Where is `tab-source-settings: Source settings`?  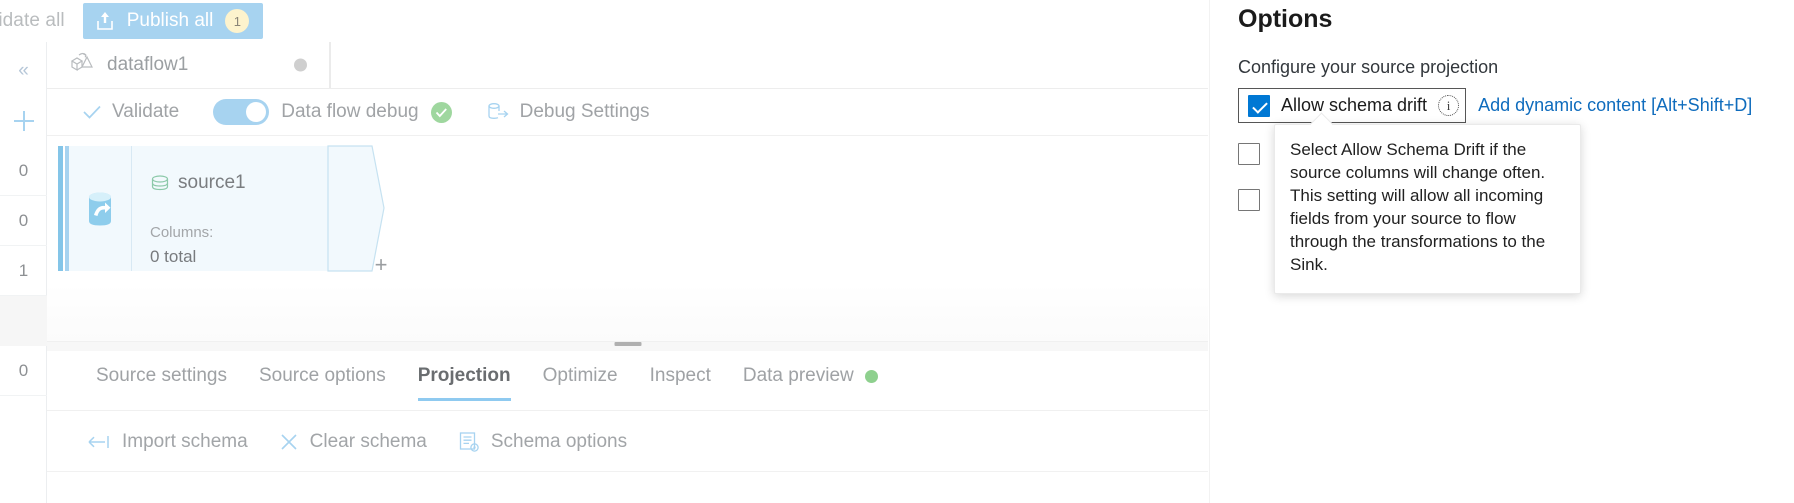 tab-source-settings: Source settings is located at coordinates (161, 380).